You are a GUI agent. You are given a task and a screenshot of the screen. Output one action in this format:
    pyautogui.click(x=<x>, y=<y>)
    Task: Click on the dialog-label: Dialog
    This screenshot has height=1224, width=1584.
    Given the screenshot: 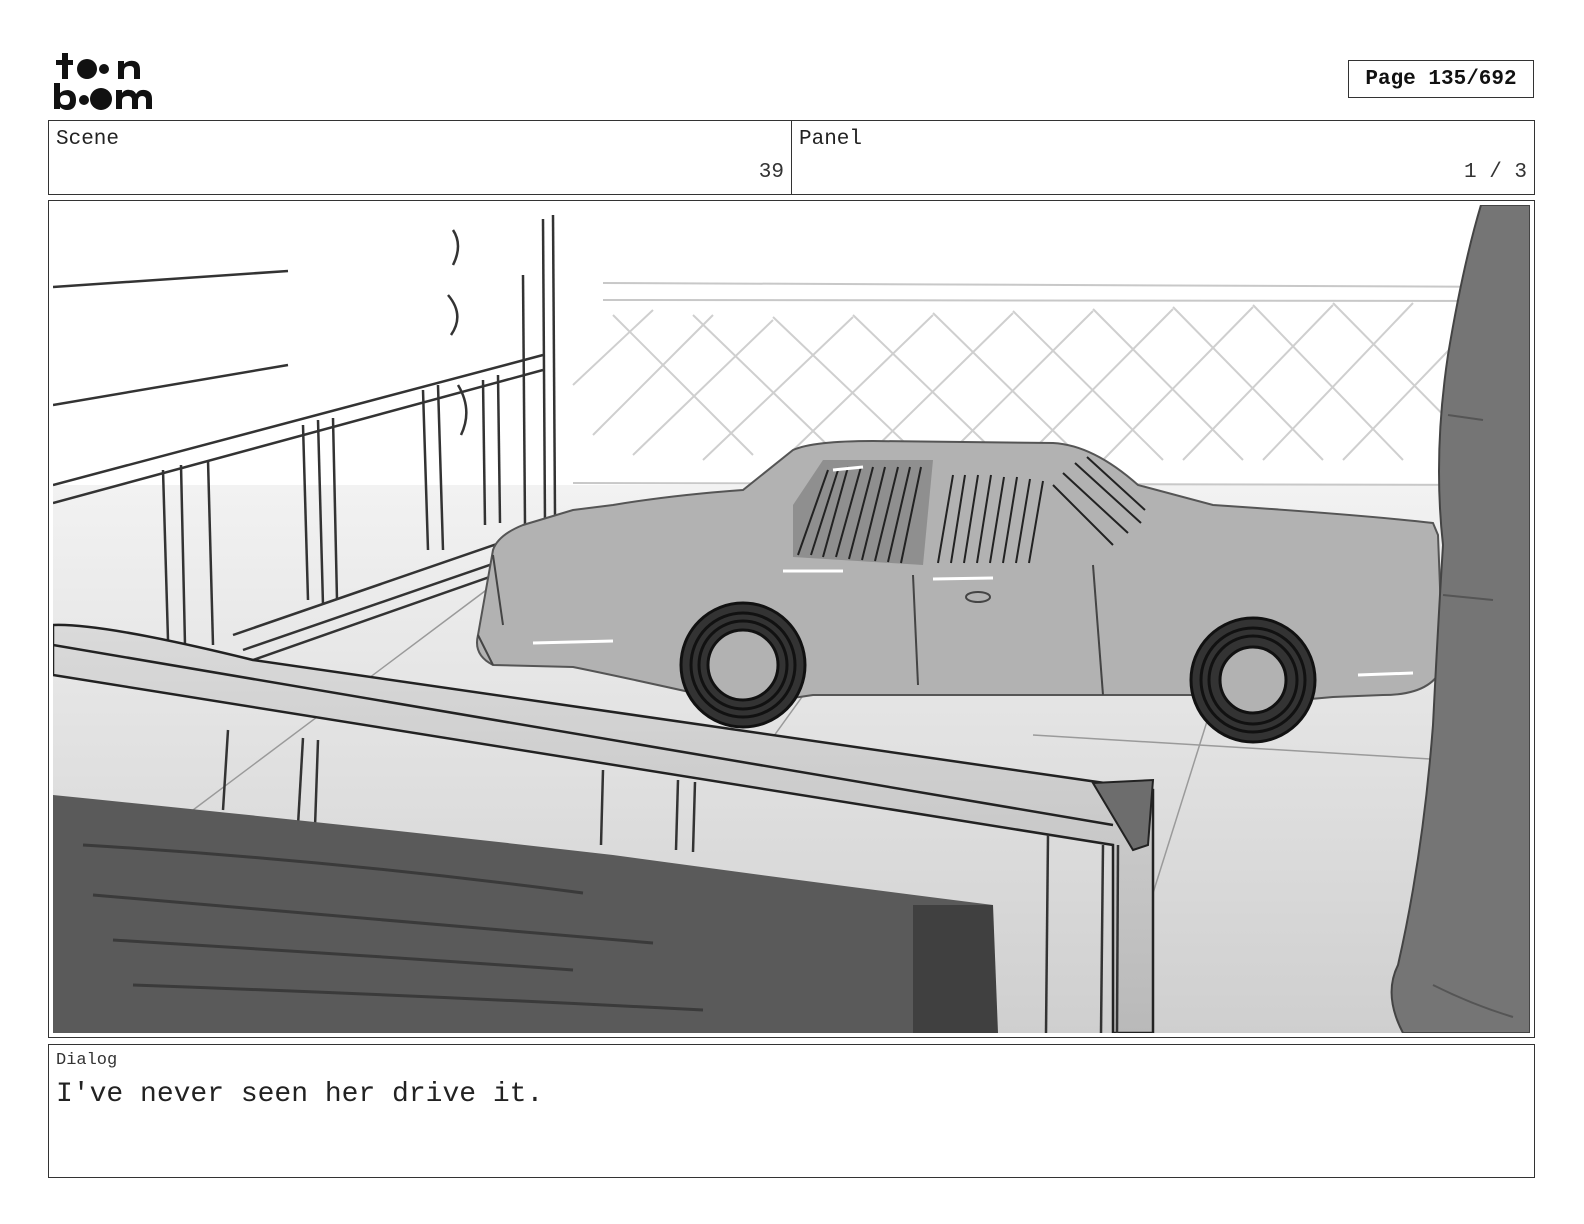 What is the action you would take?
    pyautogui.click(x=87, y=1060)
    